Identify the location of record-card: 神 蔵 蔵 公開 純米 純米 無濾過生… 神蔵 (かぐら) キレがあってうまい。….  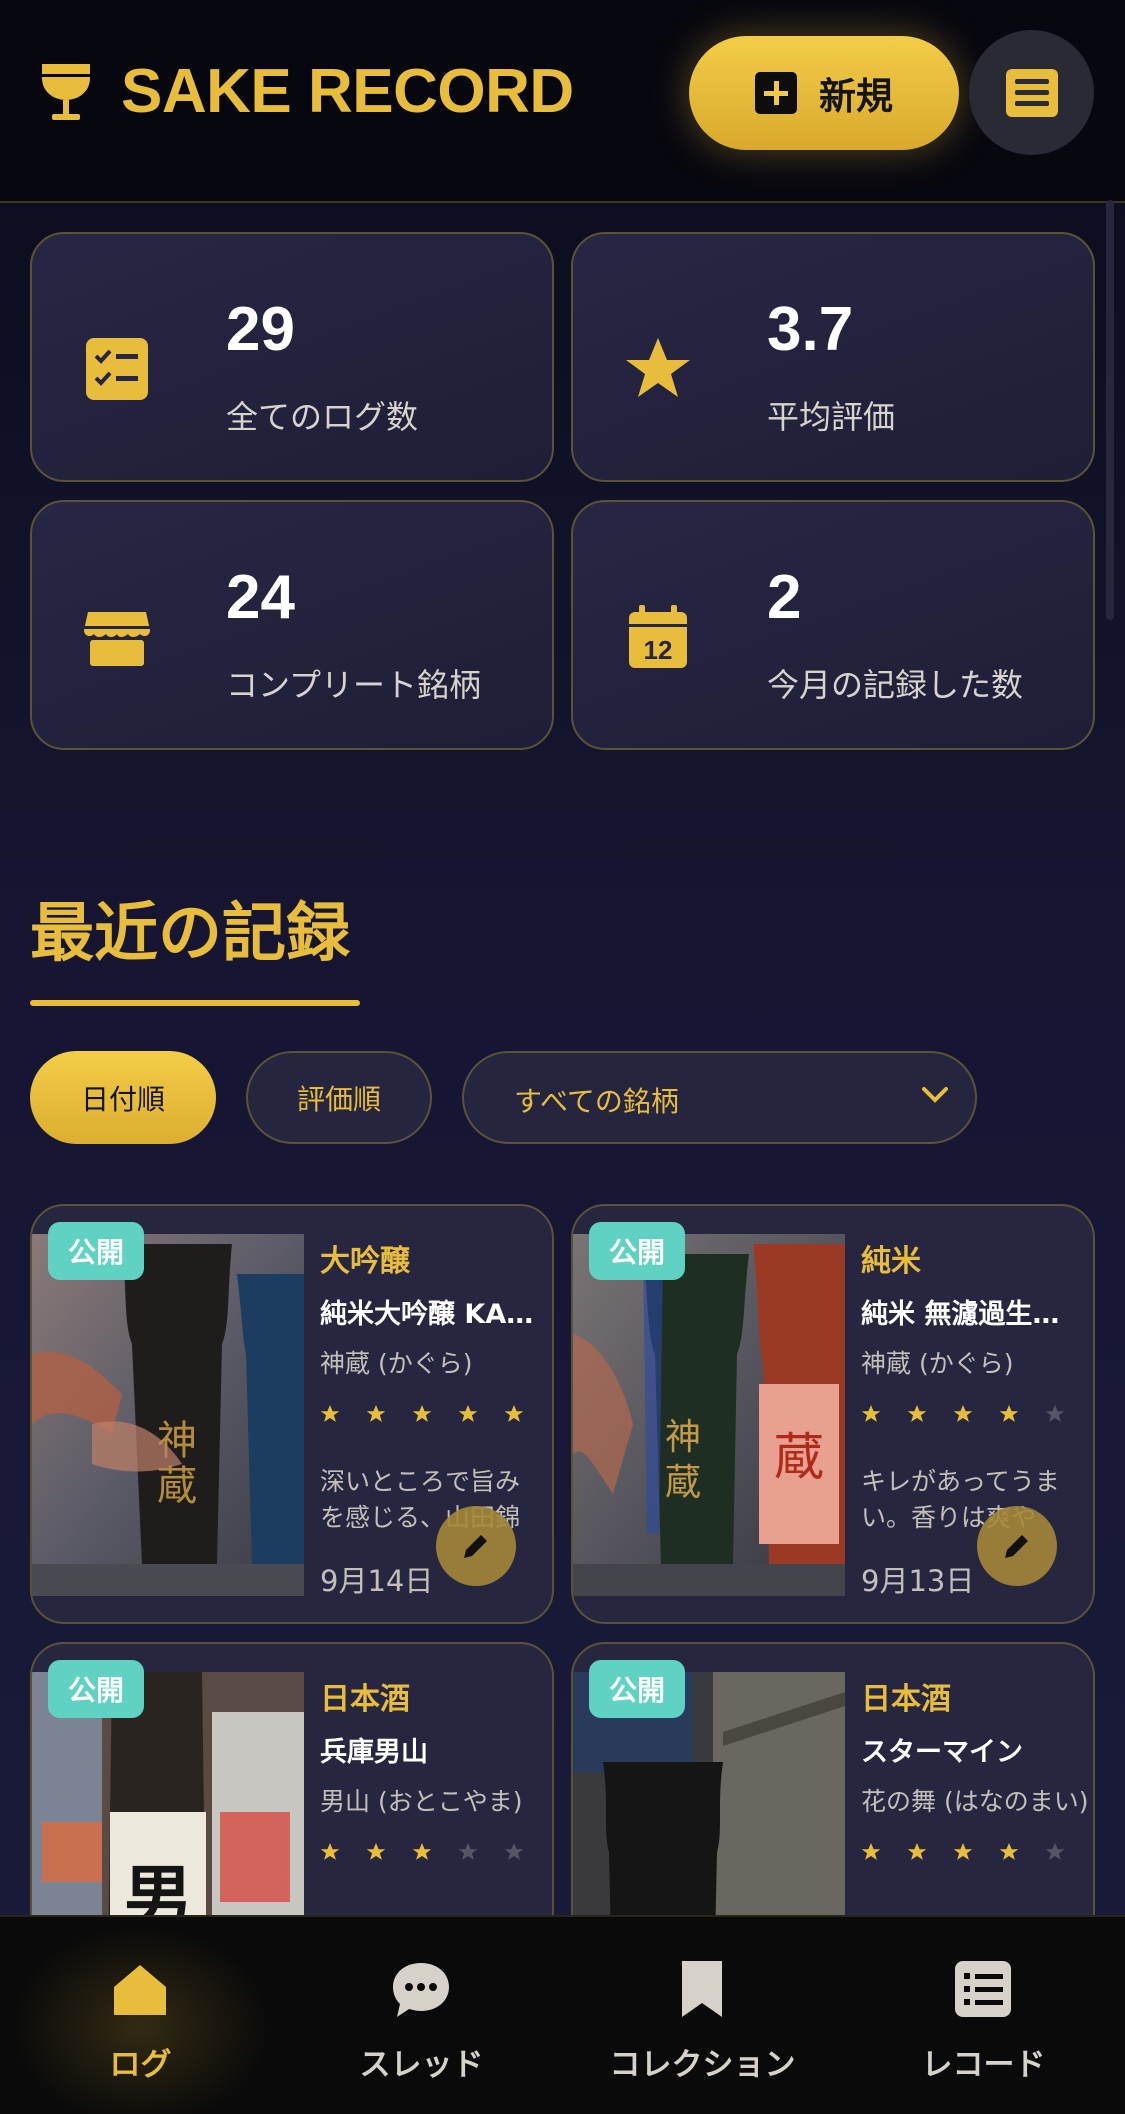
(833, 1414).